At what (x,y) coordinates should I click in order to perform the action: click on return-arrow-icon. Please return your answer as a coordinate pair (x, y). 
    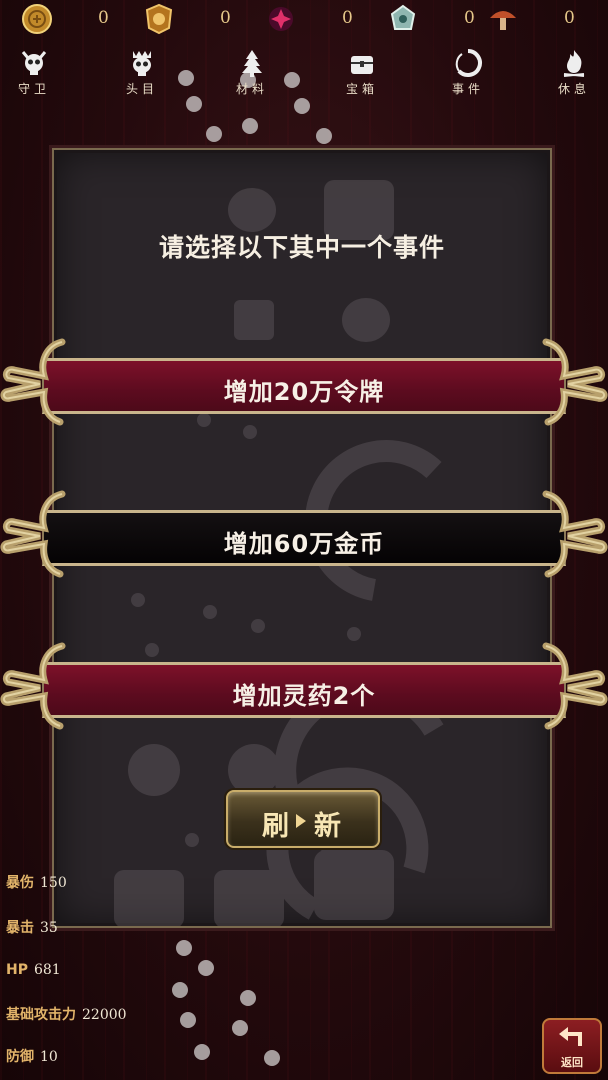
    Looking at the image, I should click on (570, 1036).